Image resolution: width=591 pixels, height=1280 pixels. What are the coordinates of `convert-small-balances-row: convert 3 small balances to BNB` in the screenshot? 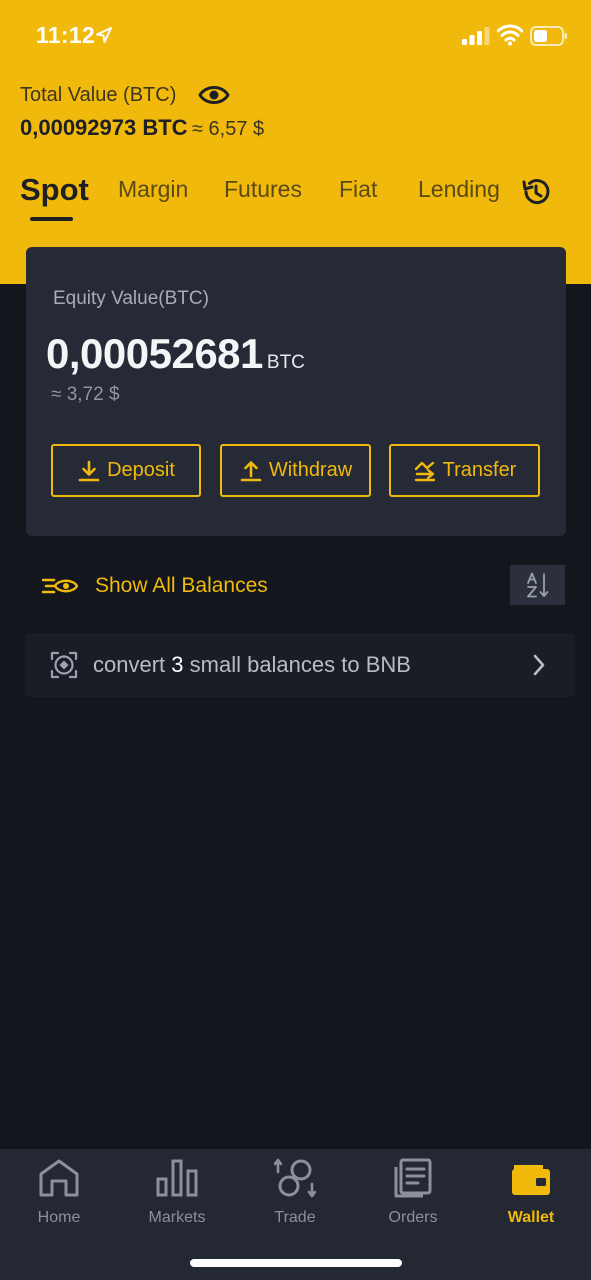 It's located at (300, 665).